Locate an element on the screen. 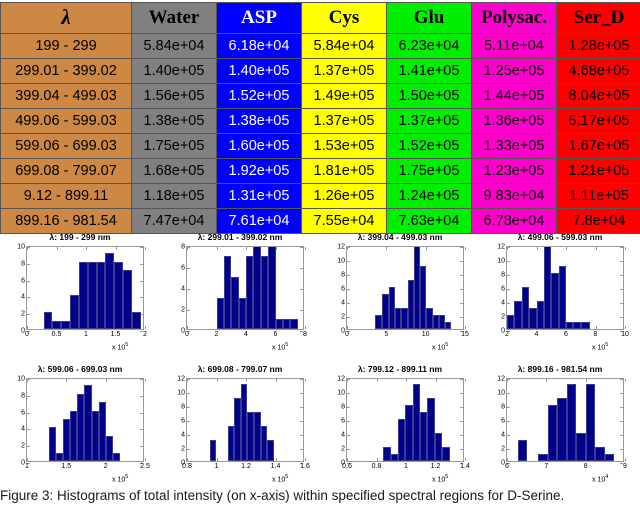  histogram-title-5: λ: 599.06 - 699.03 nm is located at coordinates (80, 369).